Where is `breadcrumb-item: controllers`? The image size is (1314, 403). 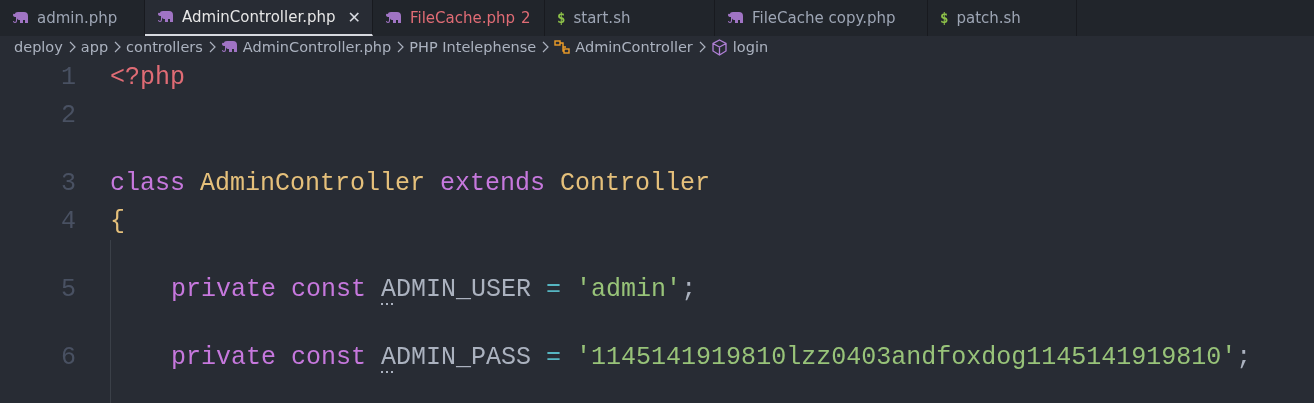
breadcrumb-item: controllers is located at coordinates (164, 47).